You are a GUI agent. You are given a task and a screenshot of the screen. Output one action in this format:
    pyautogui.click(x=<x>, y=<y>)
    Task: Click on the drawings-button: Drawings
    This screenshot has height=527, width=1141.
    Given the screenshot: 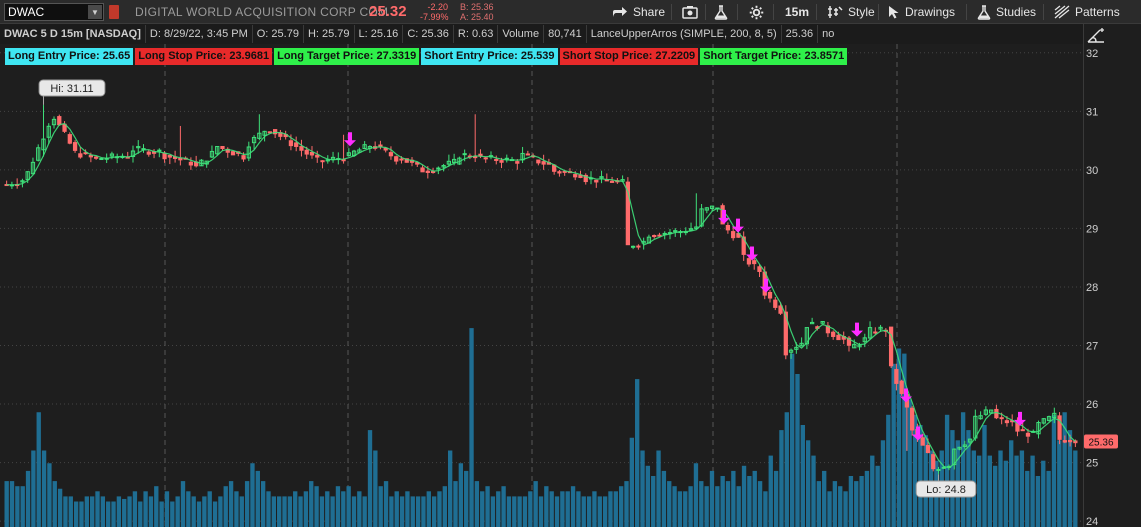 What is the action you would take?
    pyautogui.click(x=921, y=12)
    